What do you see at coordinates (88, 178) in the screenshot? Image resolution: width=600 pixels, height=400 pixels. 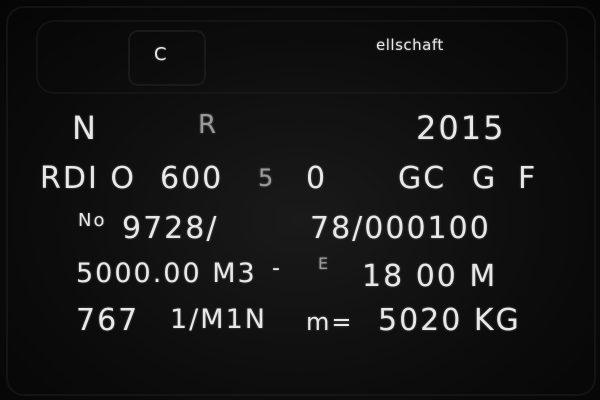 I see `type-code: RDI O` at bounding box center [88, 178].